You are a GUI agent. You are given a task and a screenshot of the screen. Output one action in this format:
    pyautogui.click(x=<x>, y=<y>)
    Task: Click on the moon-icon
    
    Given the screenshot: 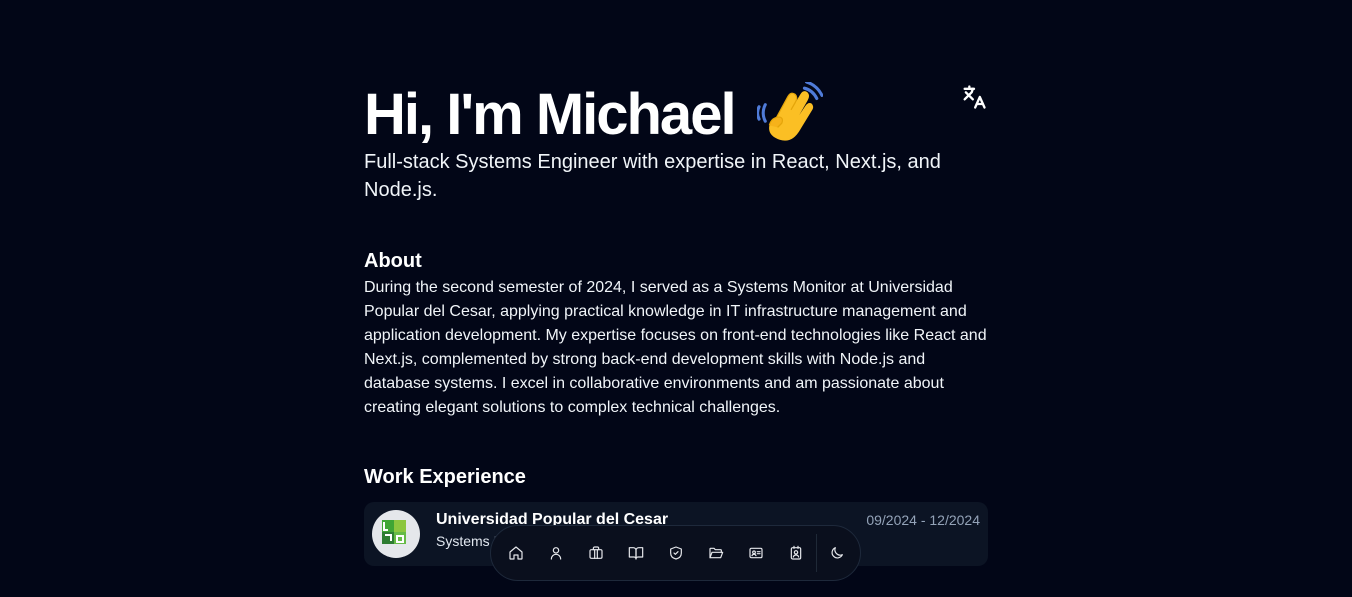 What is the action you would take?
    pyautogui.click(x=837, y=553)
    